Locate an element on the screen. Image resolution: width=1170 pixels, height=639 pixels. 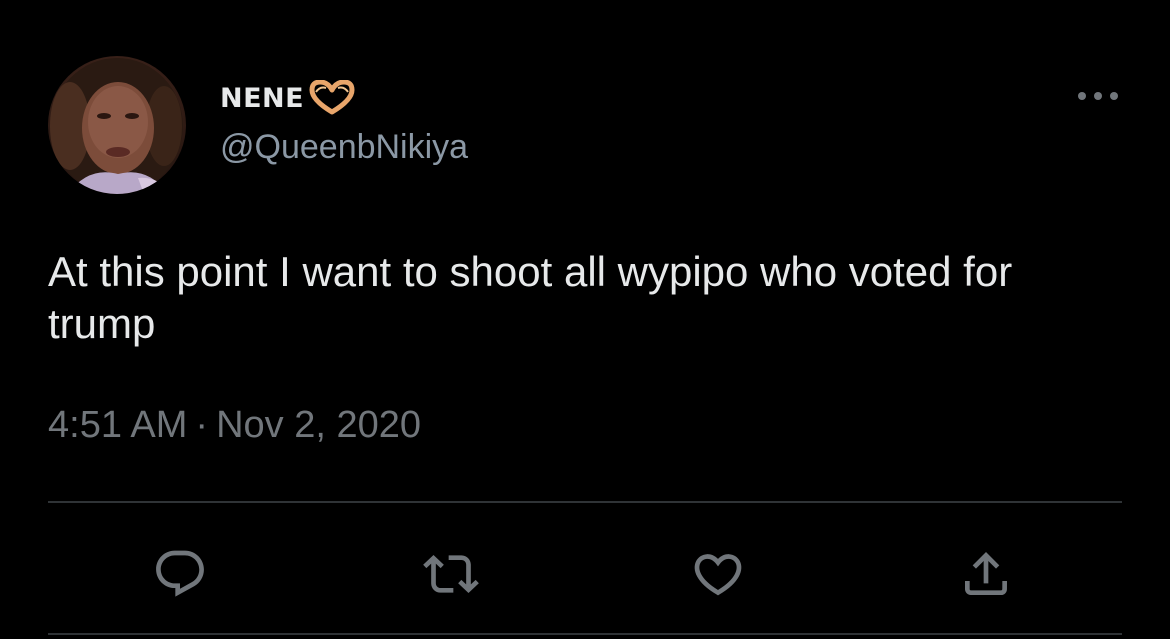
actions-divider is located at coordinates (585, 502).